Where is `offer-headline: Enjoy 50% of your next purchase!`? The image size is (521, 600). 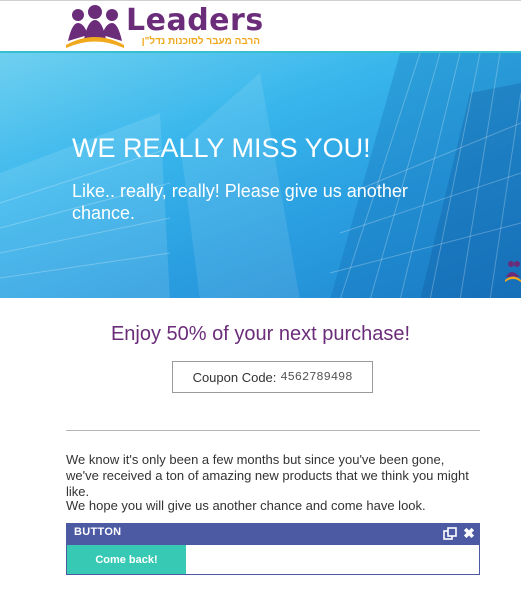
offer-headline: Enjoy 50% of your next purchase! is located at coordinates (260, 334).